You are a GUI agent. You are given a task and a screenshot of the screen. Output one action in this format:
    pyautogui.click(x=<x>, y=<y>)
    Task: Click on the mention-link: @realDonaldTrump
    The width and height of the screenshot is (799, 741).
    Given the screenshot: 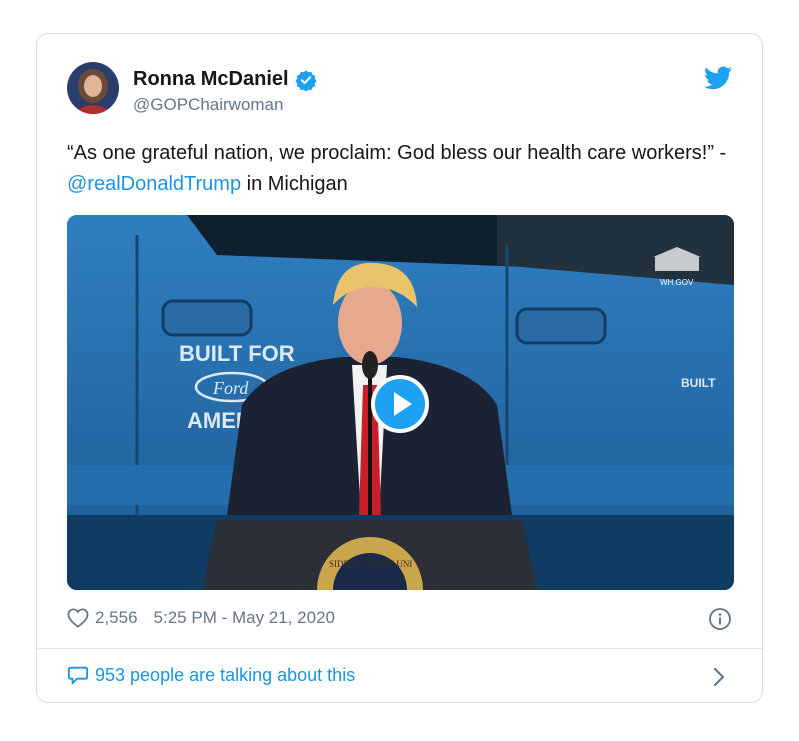 What is the action you would take?
    pyautogui.click(x=154, y=184)
    